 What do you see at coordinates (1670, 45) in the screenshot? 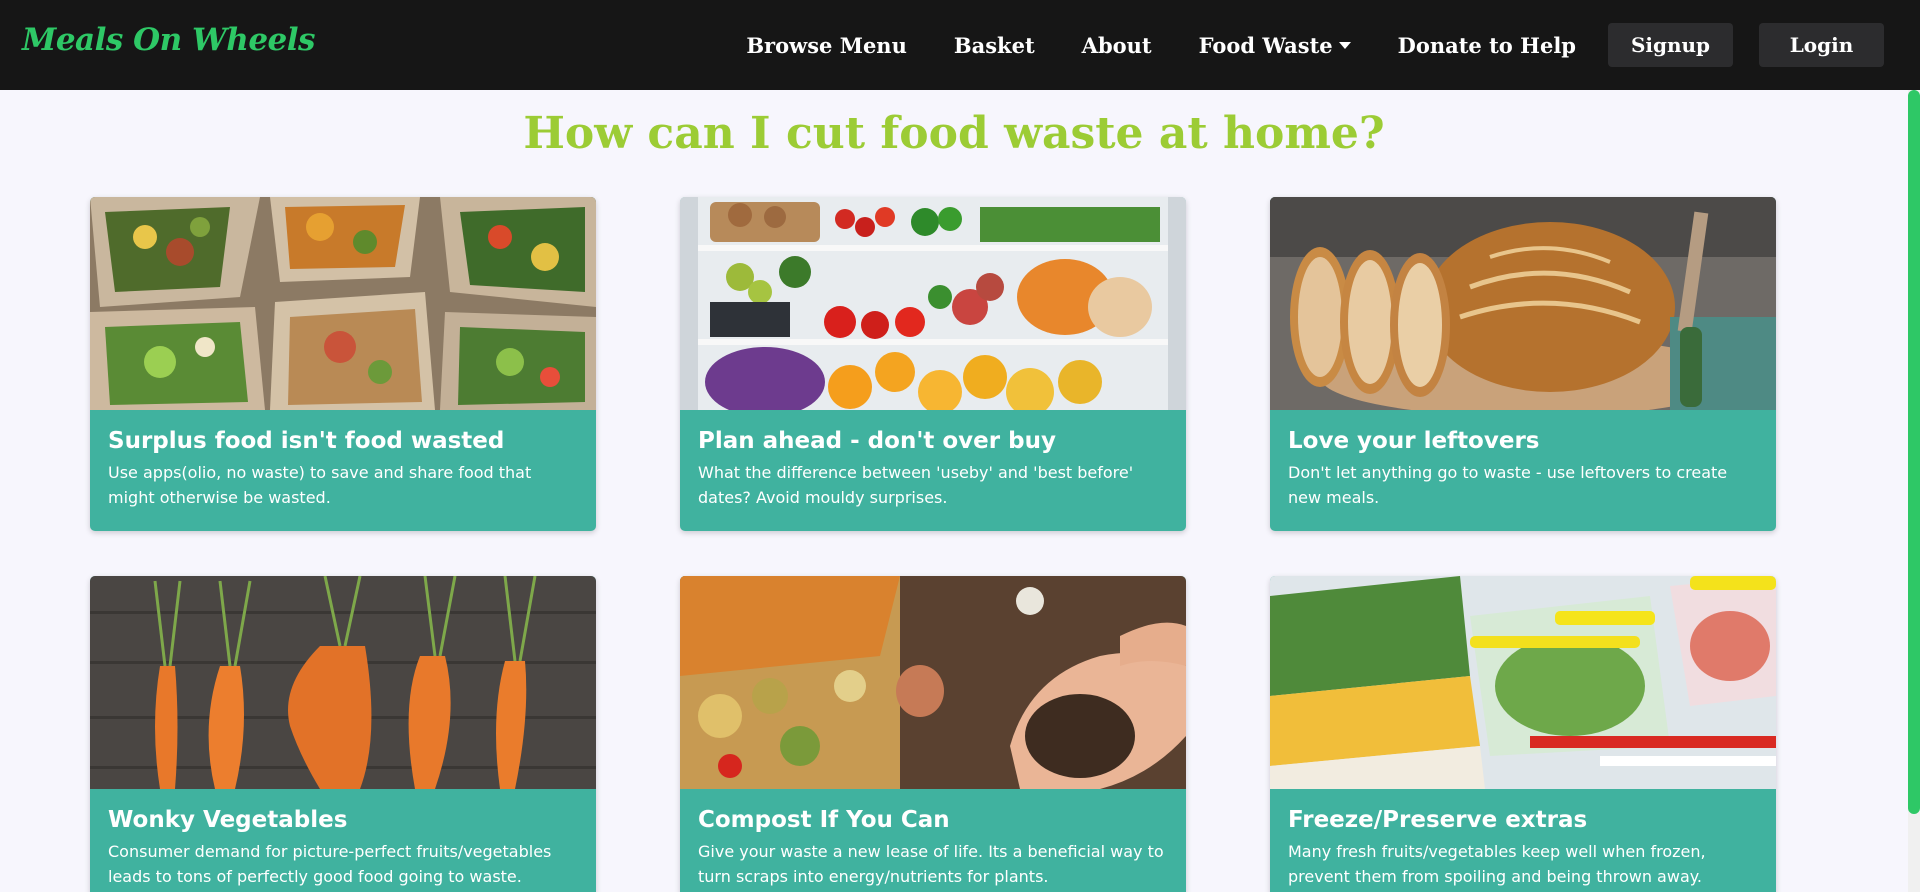
I see `signup-button: Signup` at bounding box center [1670, 45].